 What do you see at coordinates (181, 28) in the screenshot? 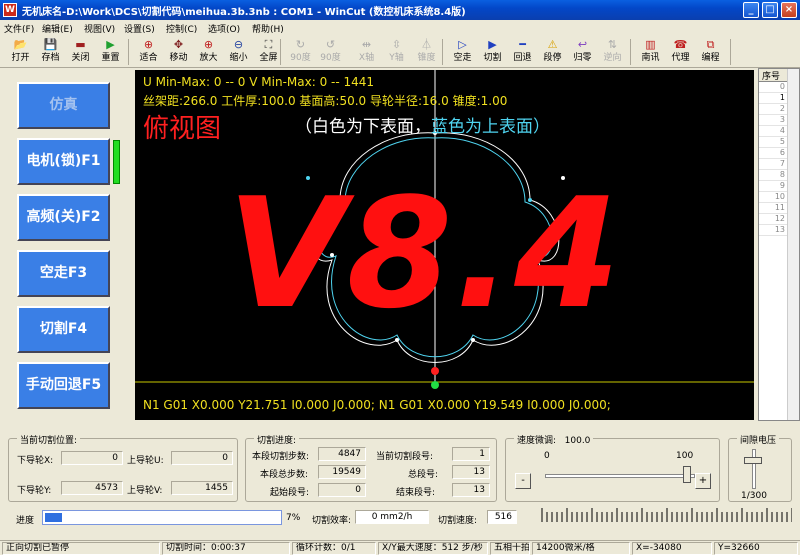
I see `menu-item-4: 控制(C)` at bounding box center [181, 28].